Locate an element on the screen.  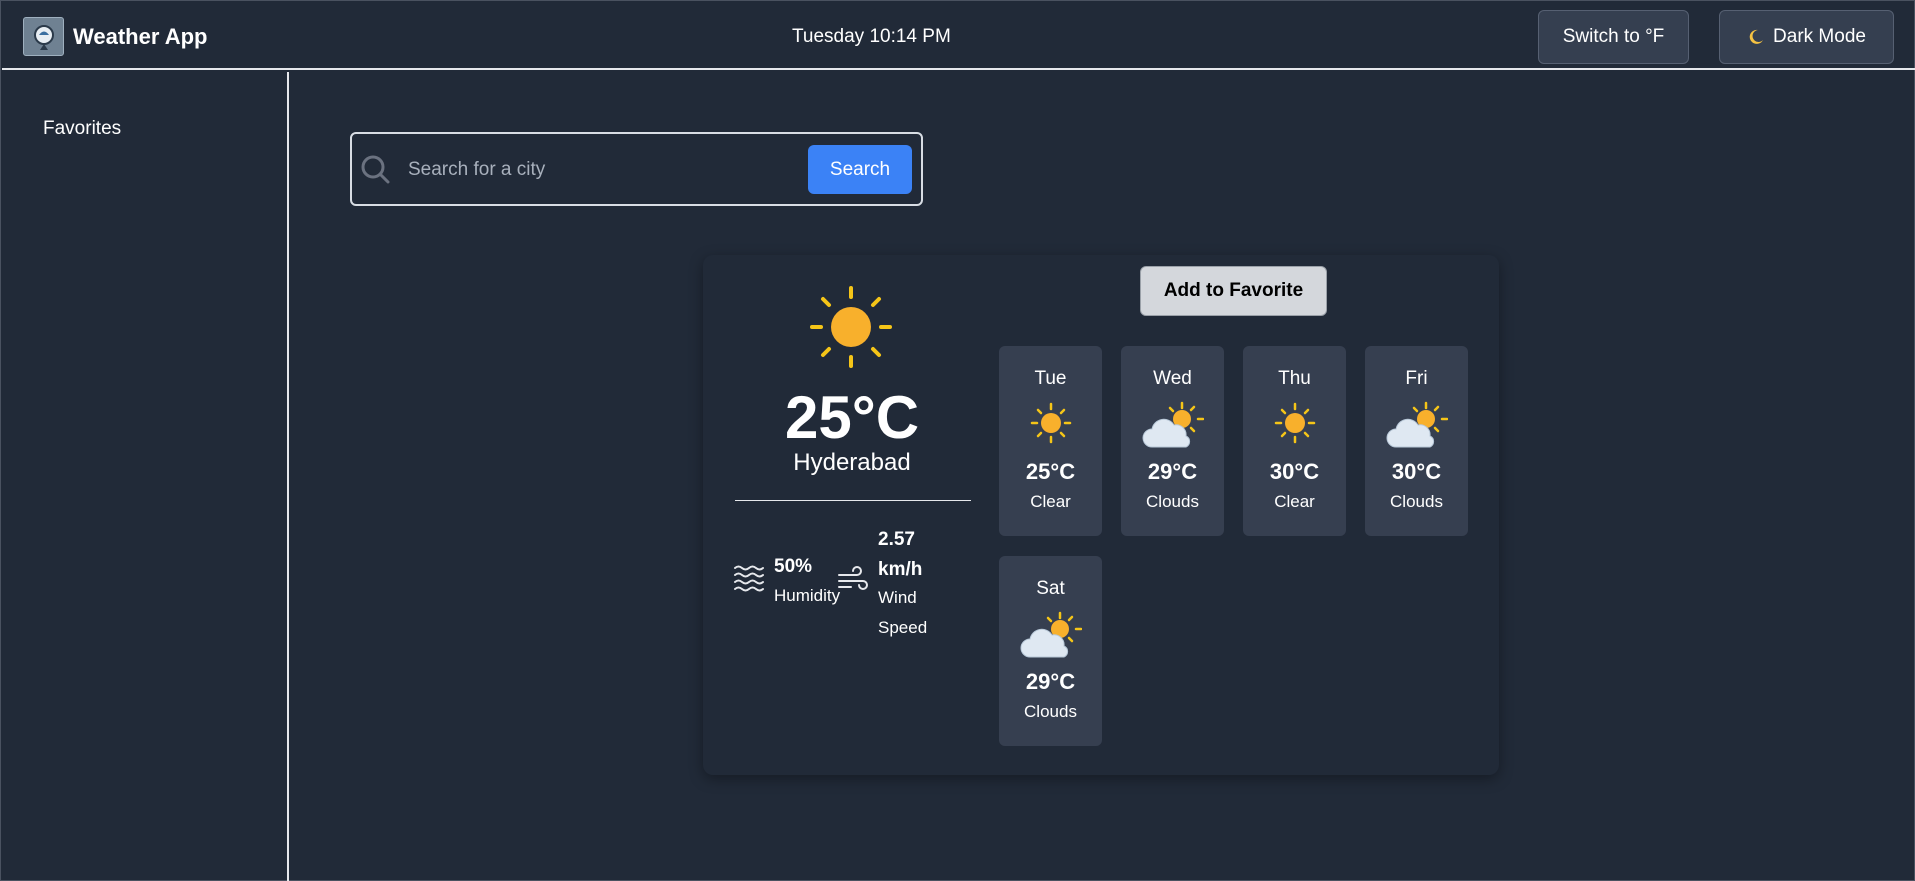
forecast-day: Fri 30°C Clouds is located at coordinates (1416, 441).